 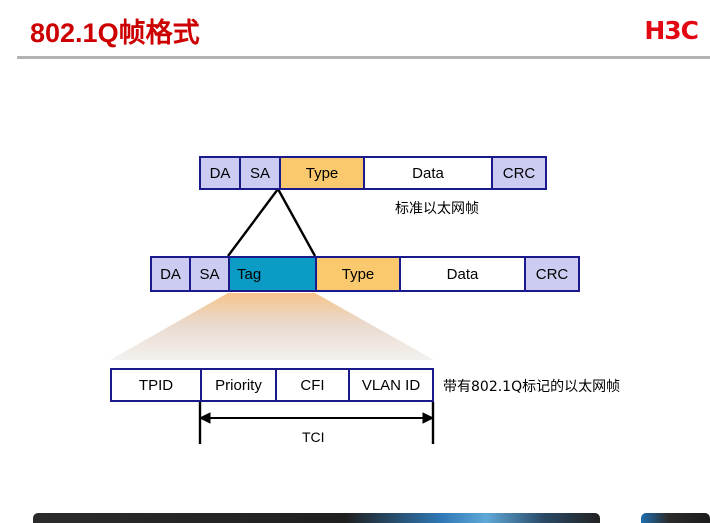 I want to click on tagged-frame-row: DA SA Tag Type Data CRC, so click(x=365, y=274).